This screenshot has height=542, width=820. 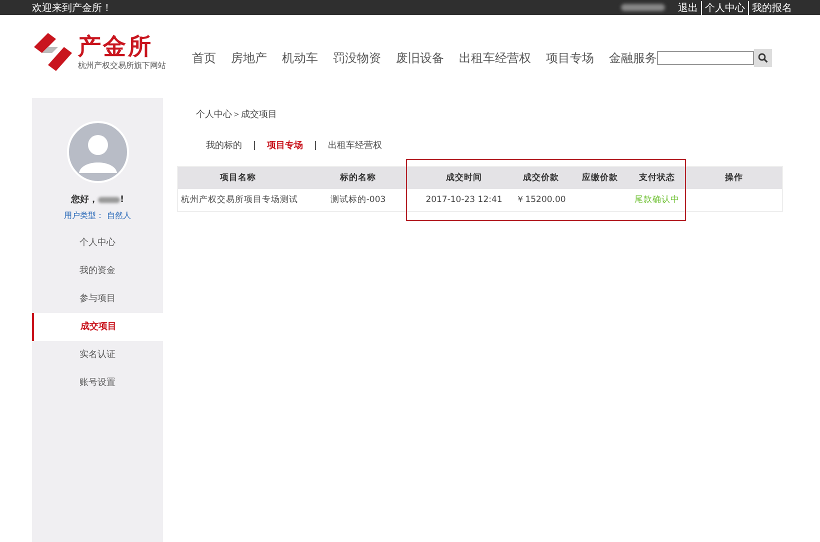 What do you see at coordinates (249, 58) in the screenshot?
I see `nav-link: 房地产` at bounding box center [249, 58].